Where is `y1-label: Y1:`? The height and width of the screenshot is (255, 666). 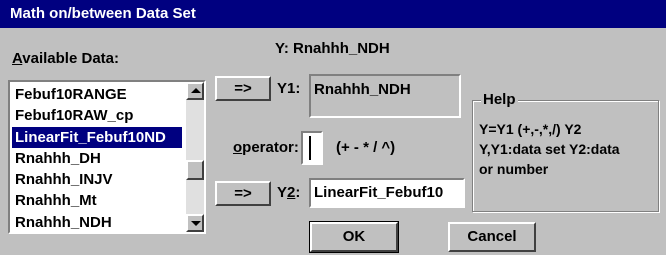
y1-label: Y1: is located at coordinates (289, 88).